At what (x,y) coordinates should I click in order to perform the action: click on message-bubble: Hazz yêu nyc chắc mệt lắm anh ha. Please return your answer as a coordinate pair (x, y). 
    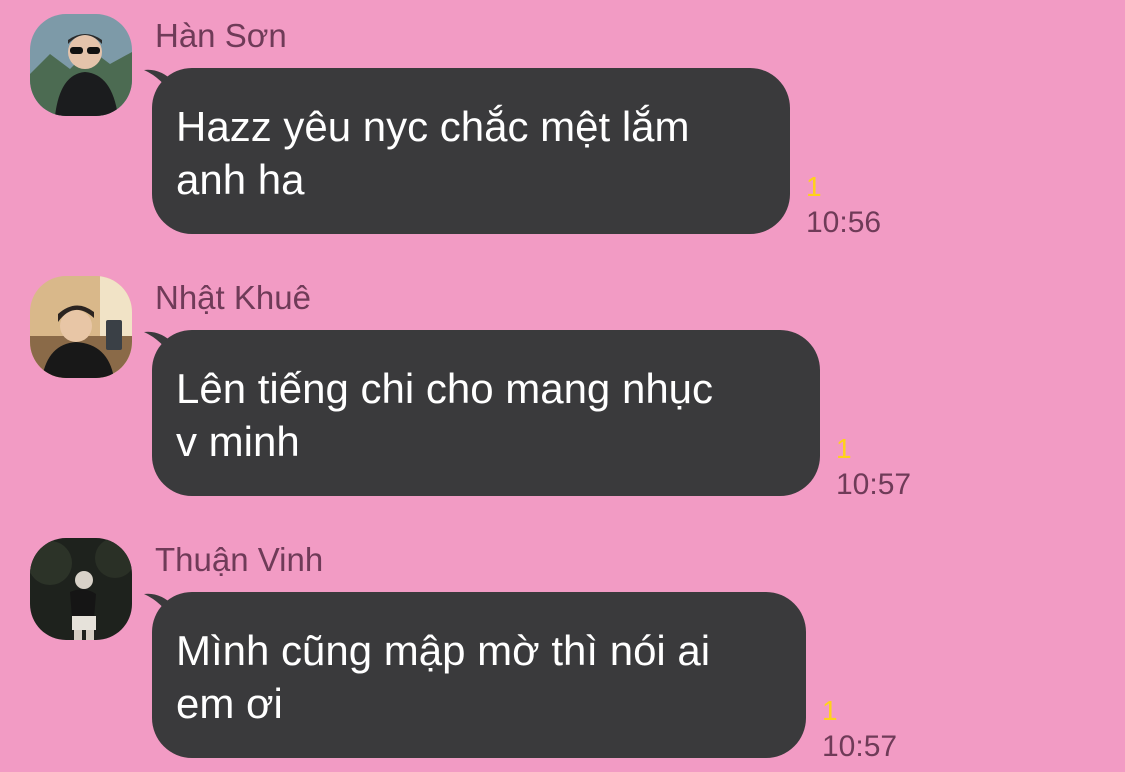
    Looking at the image, I should click on (471, 151).